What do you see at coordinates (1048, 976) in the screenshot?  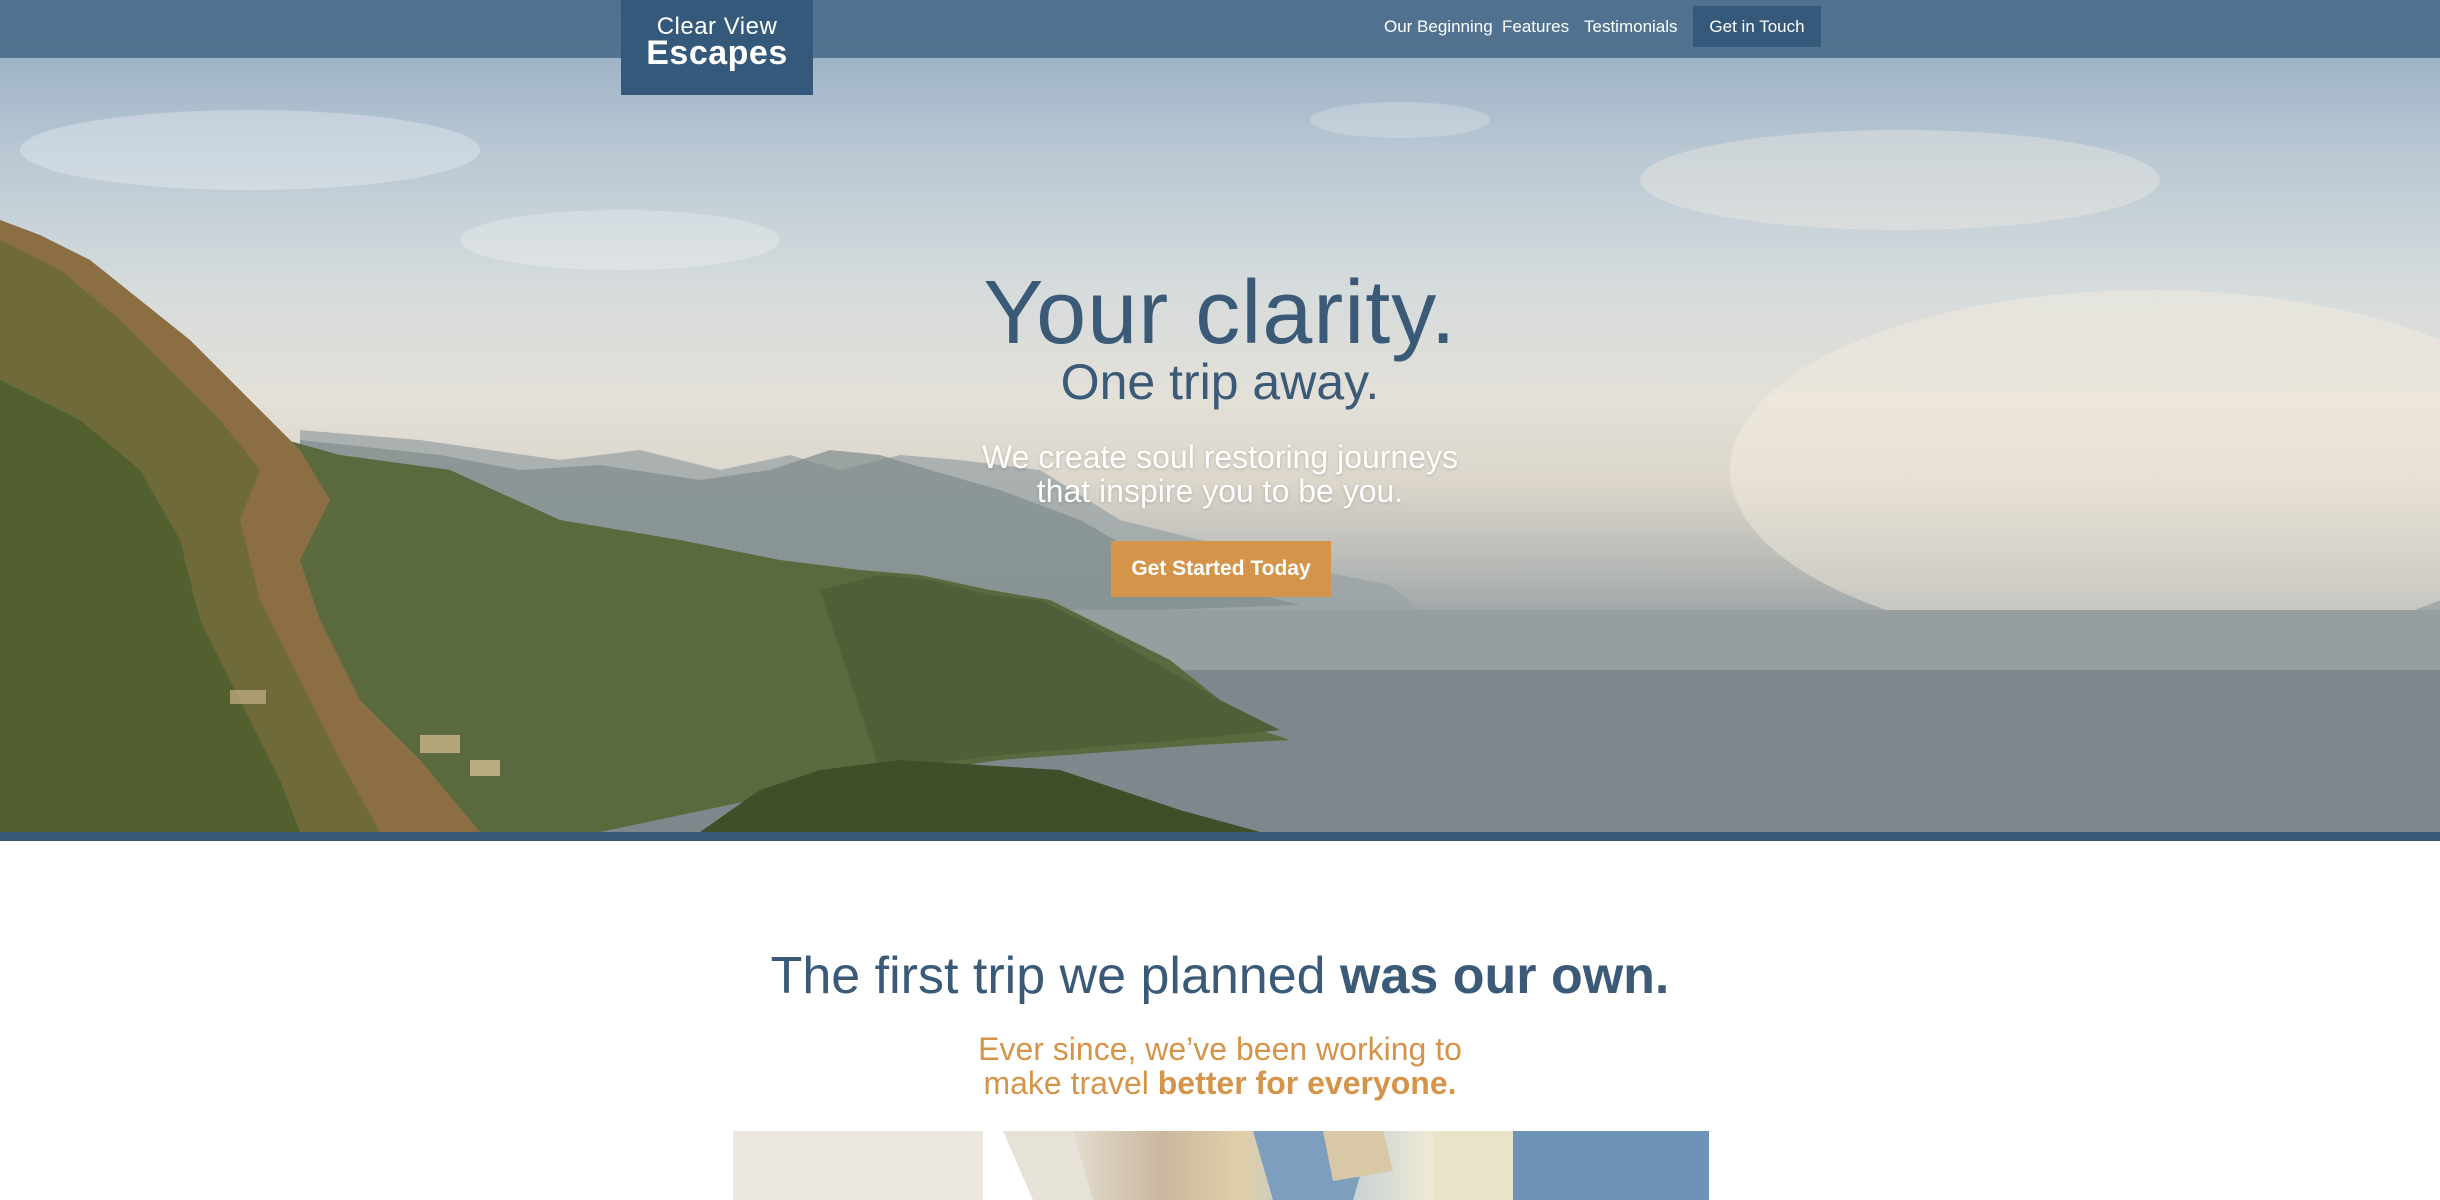 I see `section-title-light: The first trip we planned` at bounding box center [1048, 976].